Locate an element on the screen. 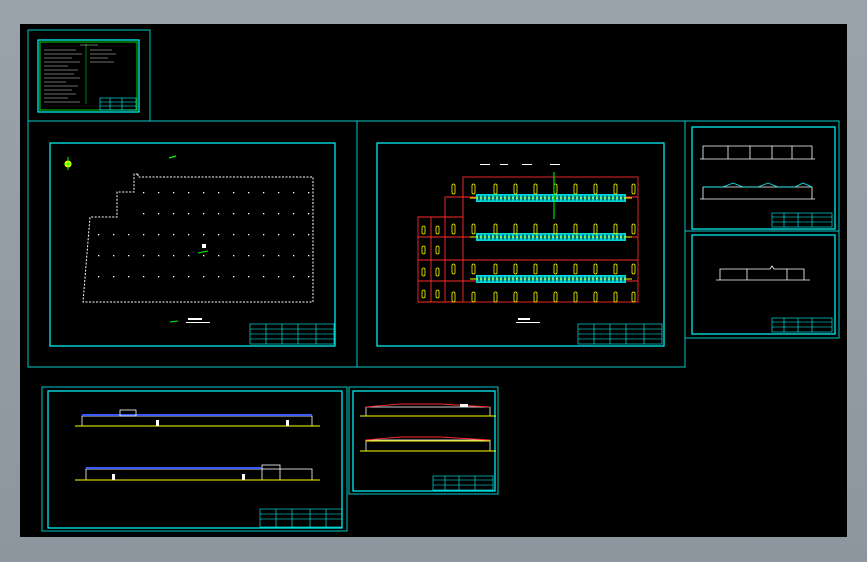  sections-sheet-a is located at coordinates (766, 186).